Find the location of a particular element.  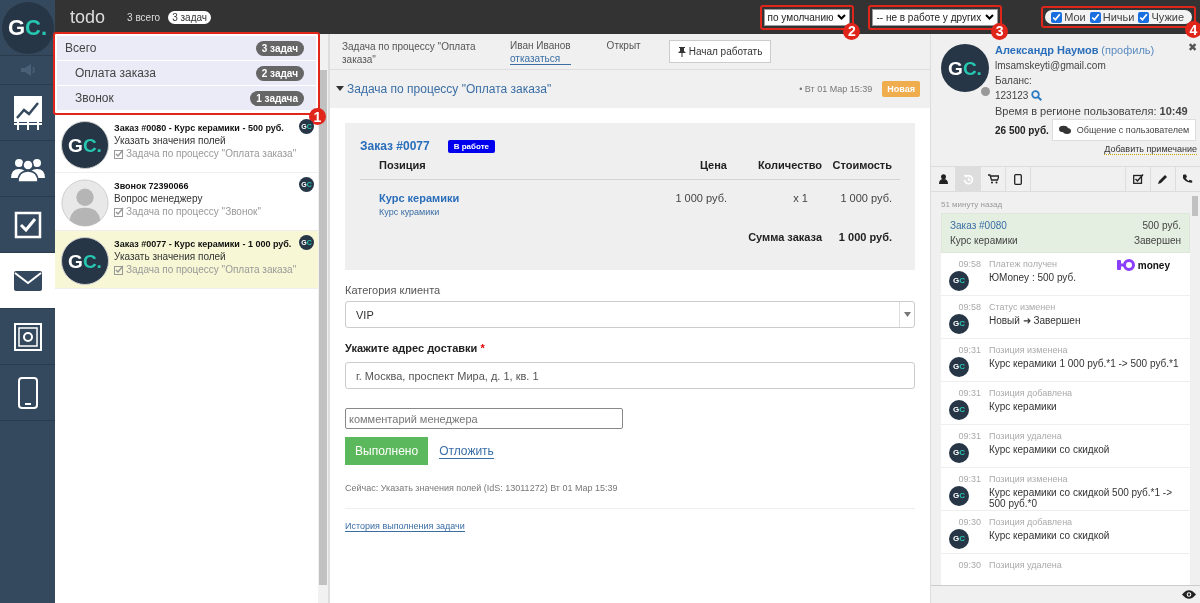

checkbox-label: Ничьи is located at coordinates (1118, 17).